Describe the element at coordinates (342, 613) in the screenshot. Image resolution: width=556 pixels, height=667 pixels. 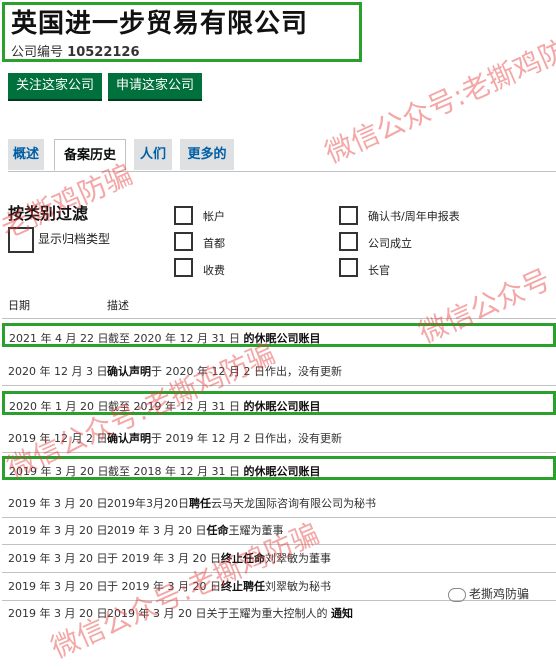
I see `filing-document-link: 通知` at that location.